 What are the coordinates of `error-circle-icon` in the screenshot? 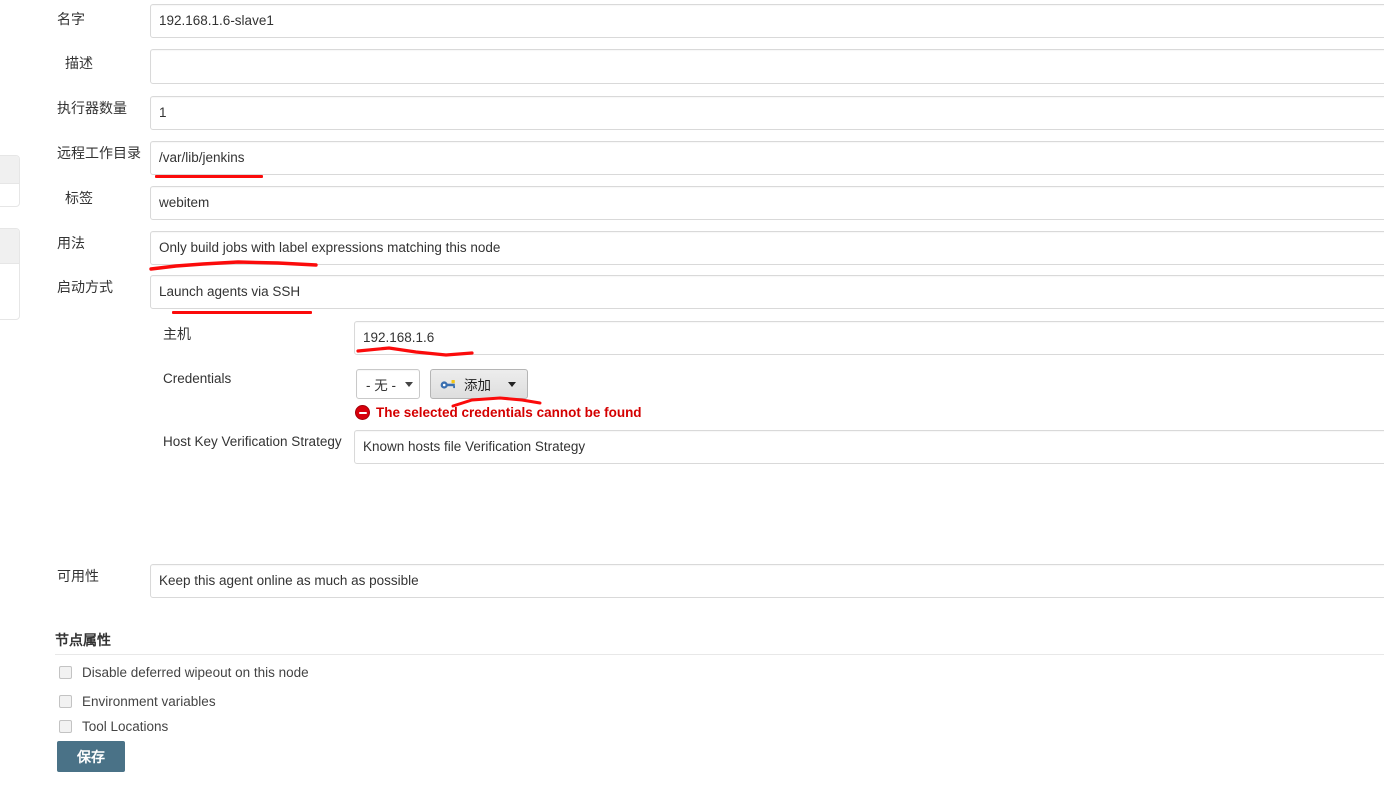 It's located at (362, 412).